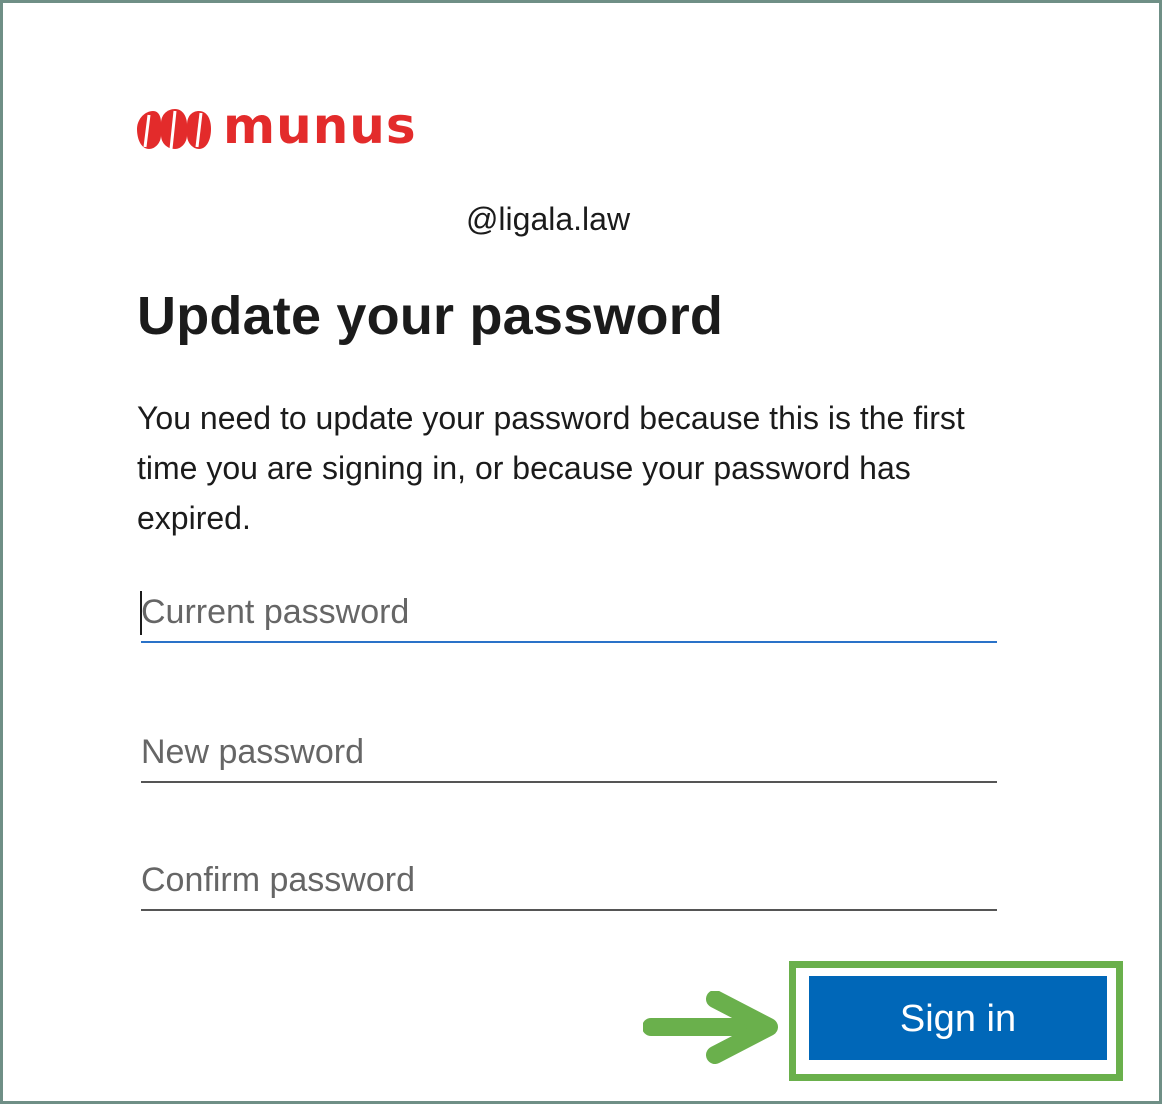 Image resolution: width=1162 pixels, height=1104 pixels. Describe the element at coordinates (141, 613) in the screenshot. I see `text-caret` at that location.